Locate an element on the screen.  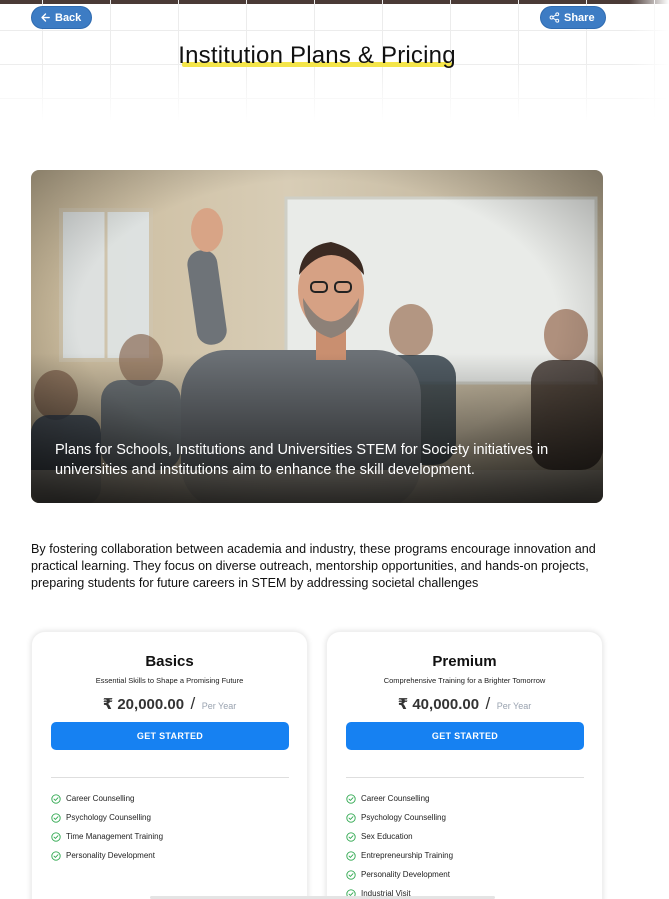
feature-label: Entrepreneurship Training is located at coordinates (407, 855).